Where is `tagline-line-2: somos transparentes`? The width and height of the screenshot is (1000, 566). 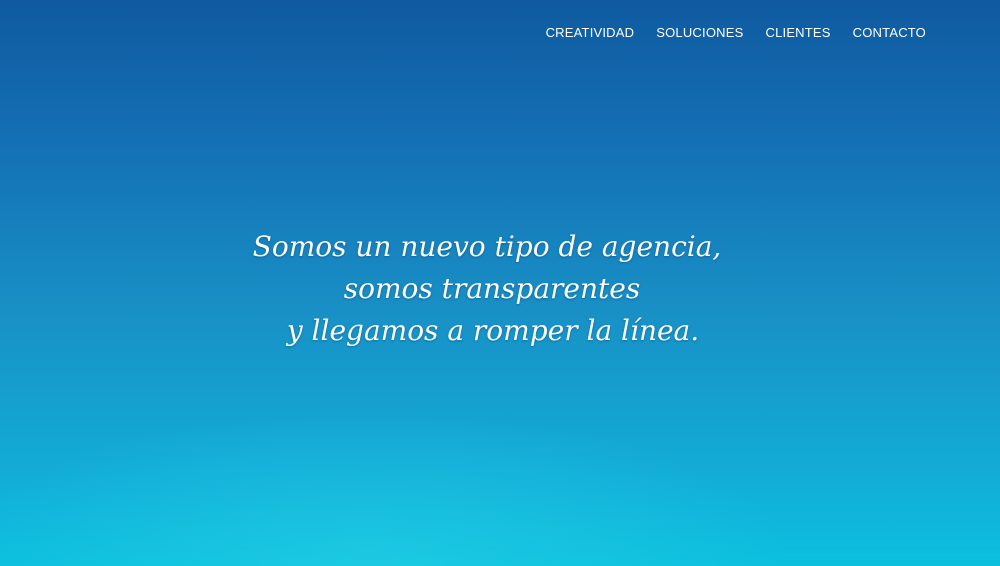 tagline-line-2: somos transparentes is located at coordinates (492, 288).